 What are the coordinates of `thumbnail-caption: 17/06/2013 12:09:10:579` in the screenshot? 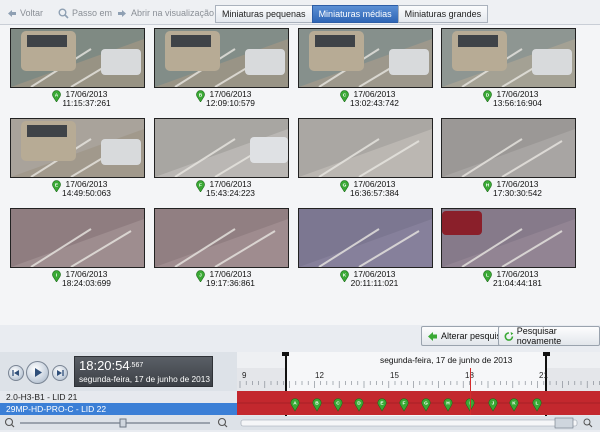 It's located at (230, 99).